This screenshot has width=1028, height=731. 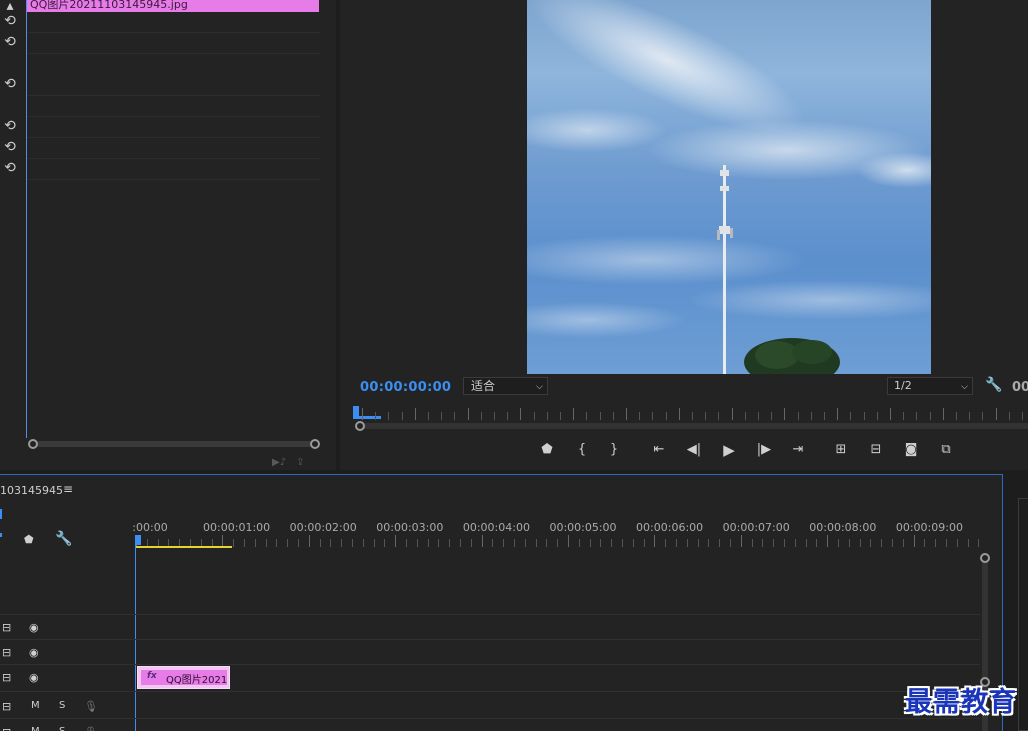 I want to click on step-back-icon: ◀|, so click(x=694, y=450).